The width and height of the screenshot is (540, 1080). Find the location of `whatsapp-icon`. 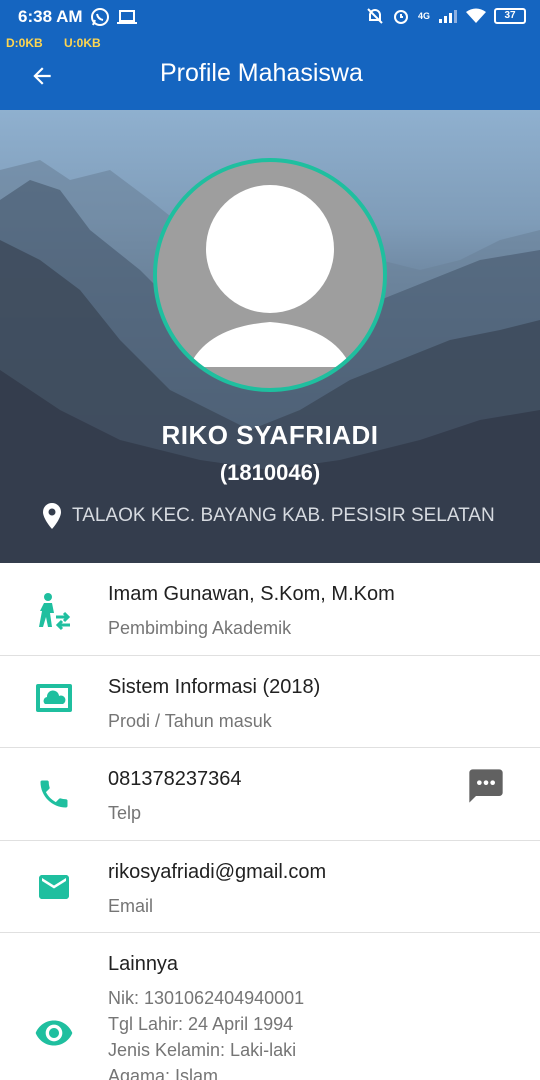

whatsapp-icon is located at coordinates (100, 17).